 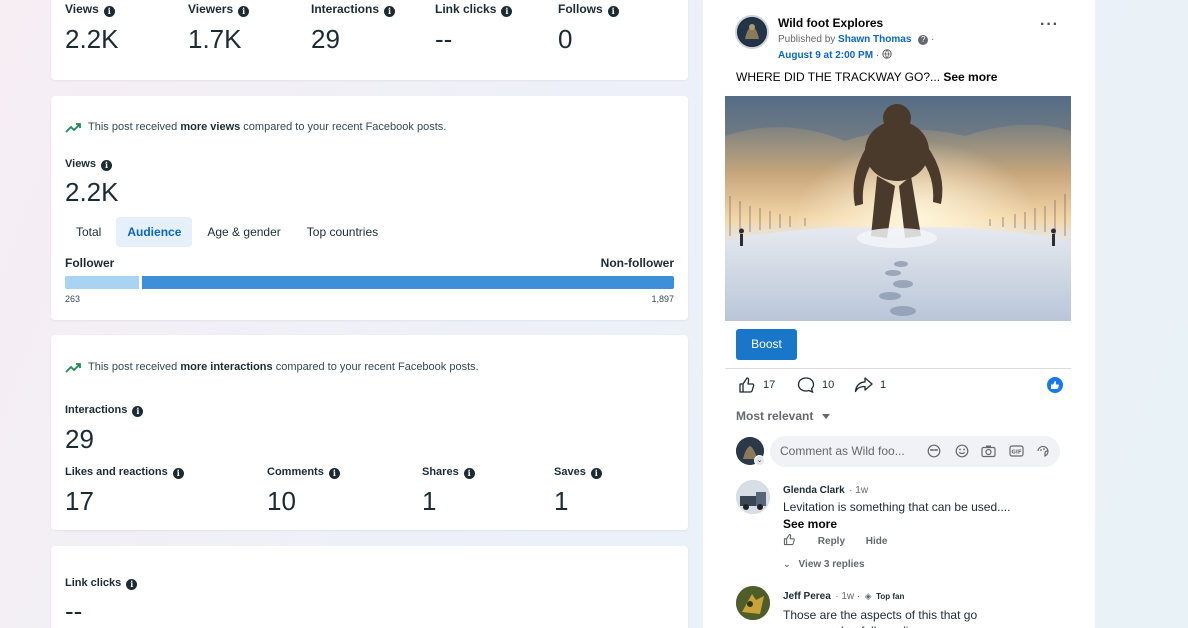 What do you see at coordinates (898, 208) in the screenshot?
I see `post-image` at bounding box center [898, 208].